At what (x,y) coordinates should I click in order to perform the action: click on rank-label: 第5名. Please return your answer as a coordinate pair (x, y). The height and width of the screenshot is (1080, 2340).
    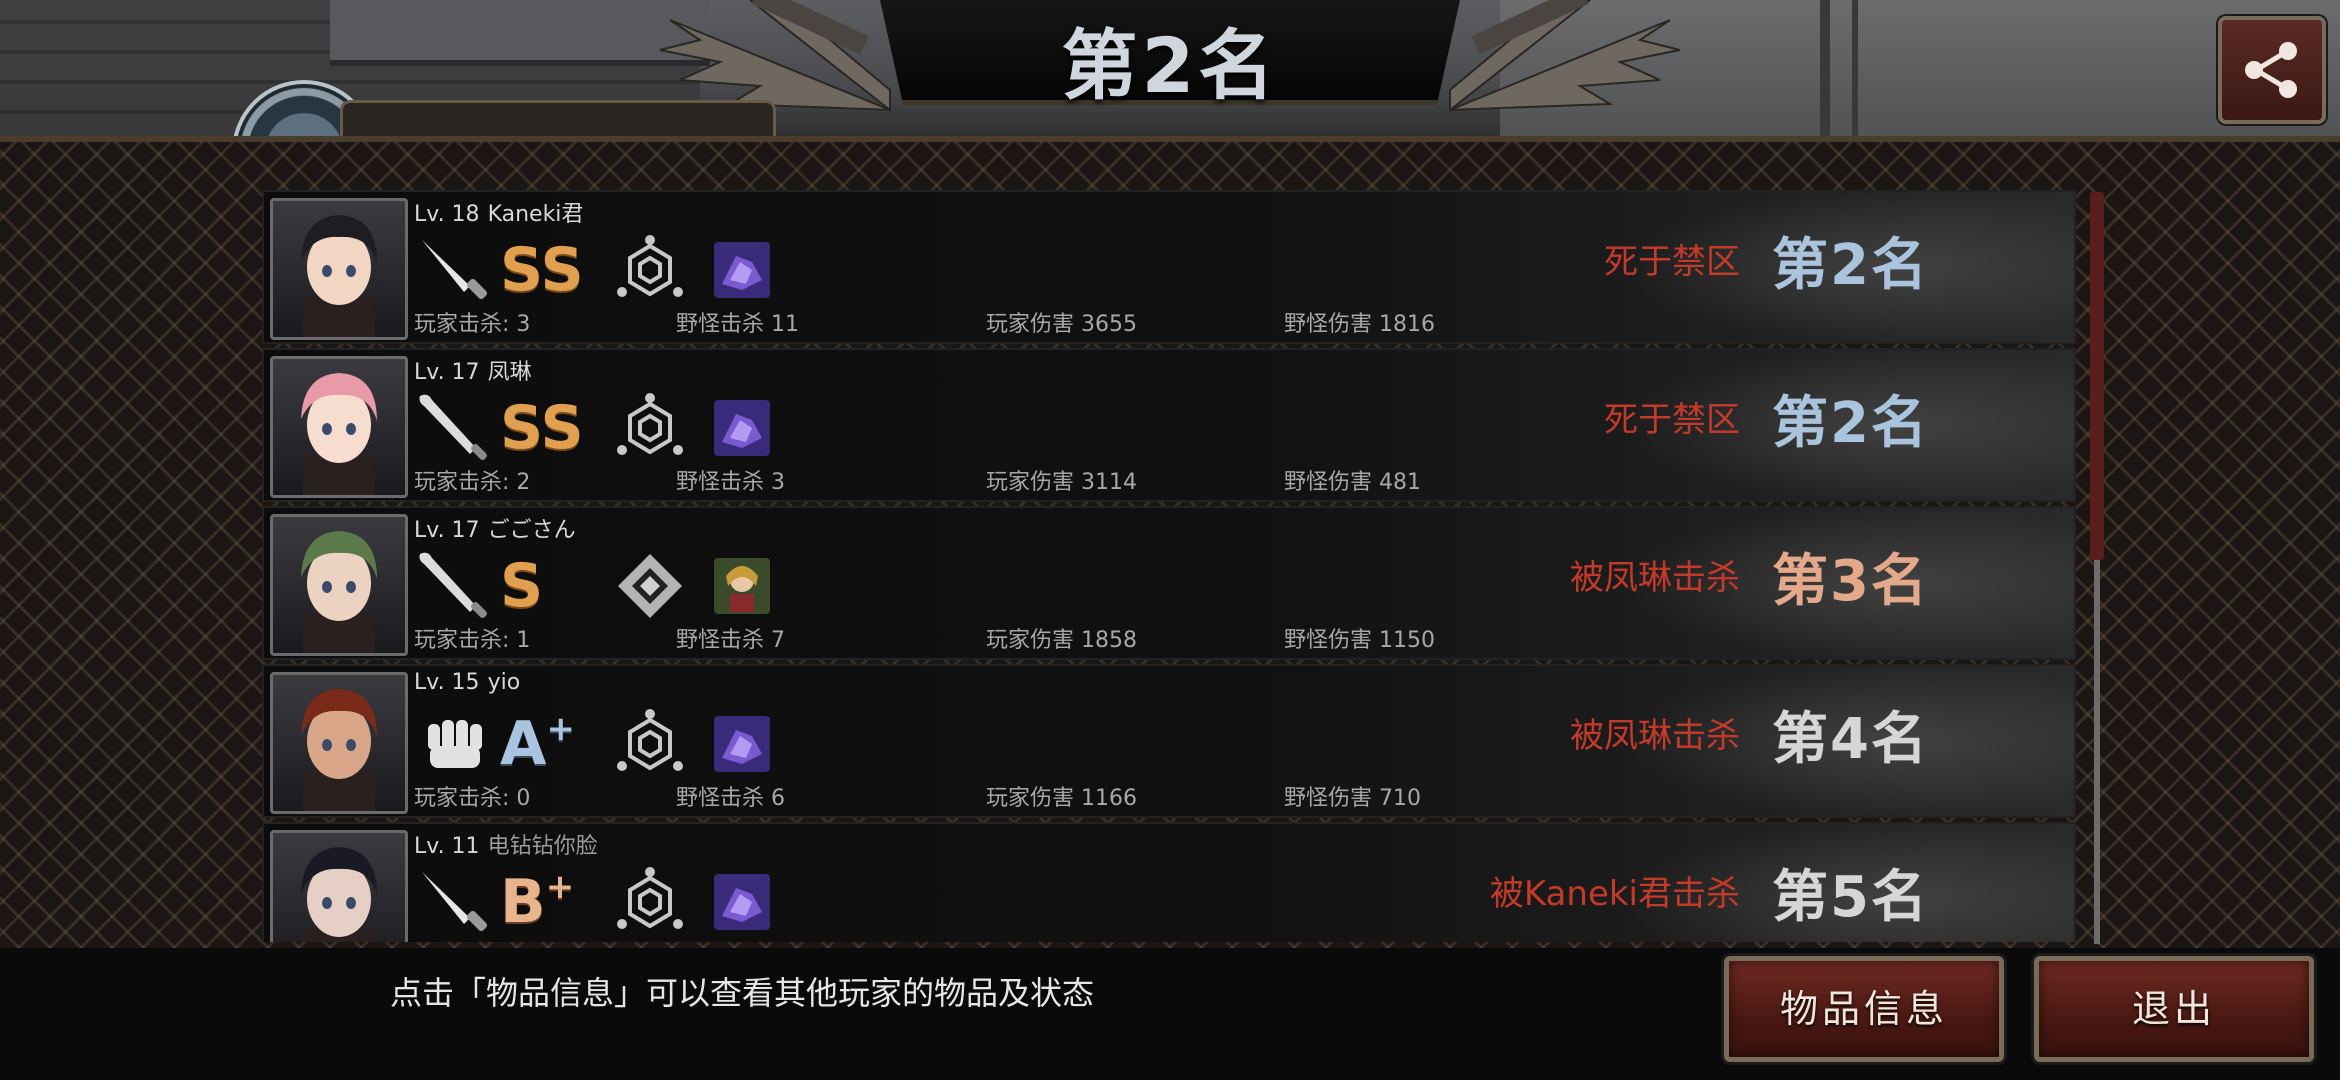
    Looking at the image, I should click on (1850, 897).